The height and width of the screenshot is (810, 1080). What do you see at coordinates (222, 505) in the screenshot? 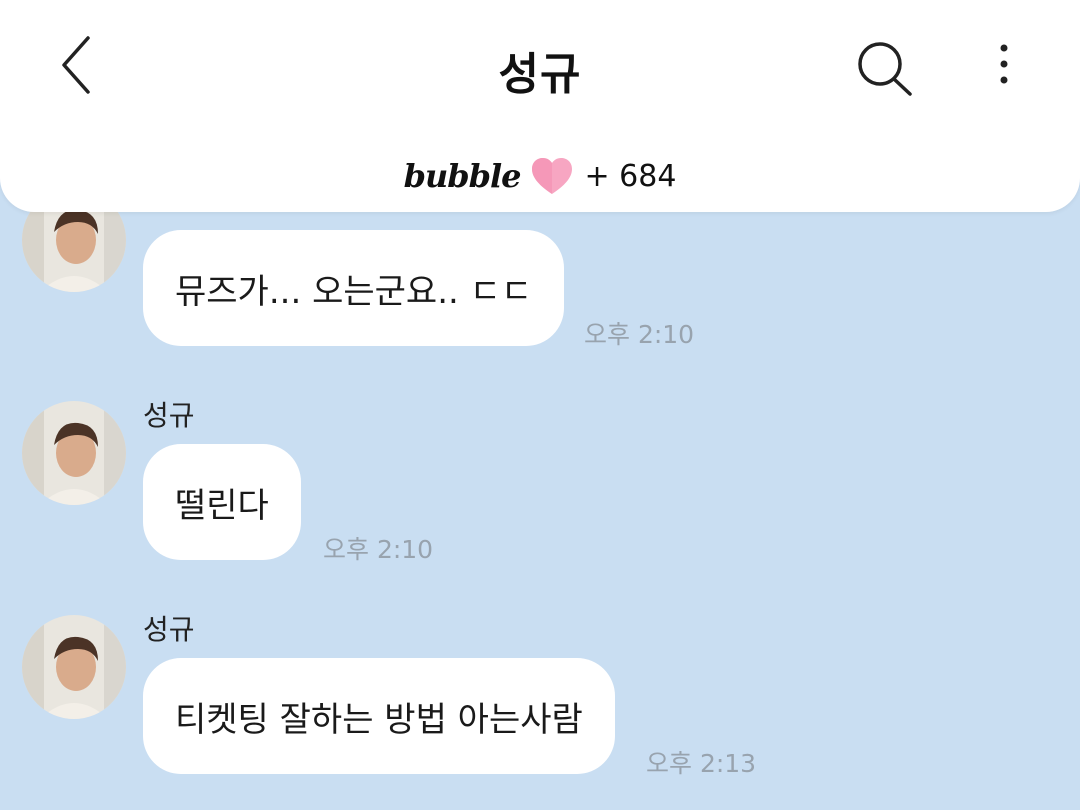
I see `message-text: 떨린다` at bounding box center [222, 505].